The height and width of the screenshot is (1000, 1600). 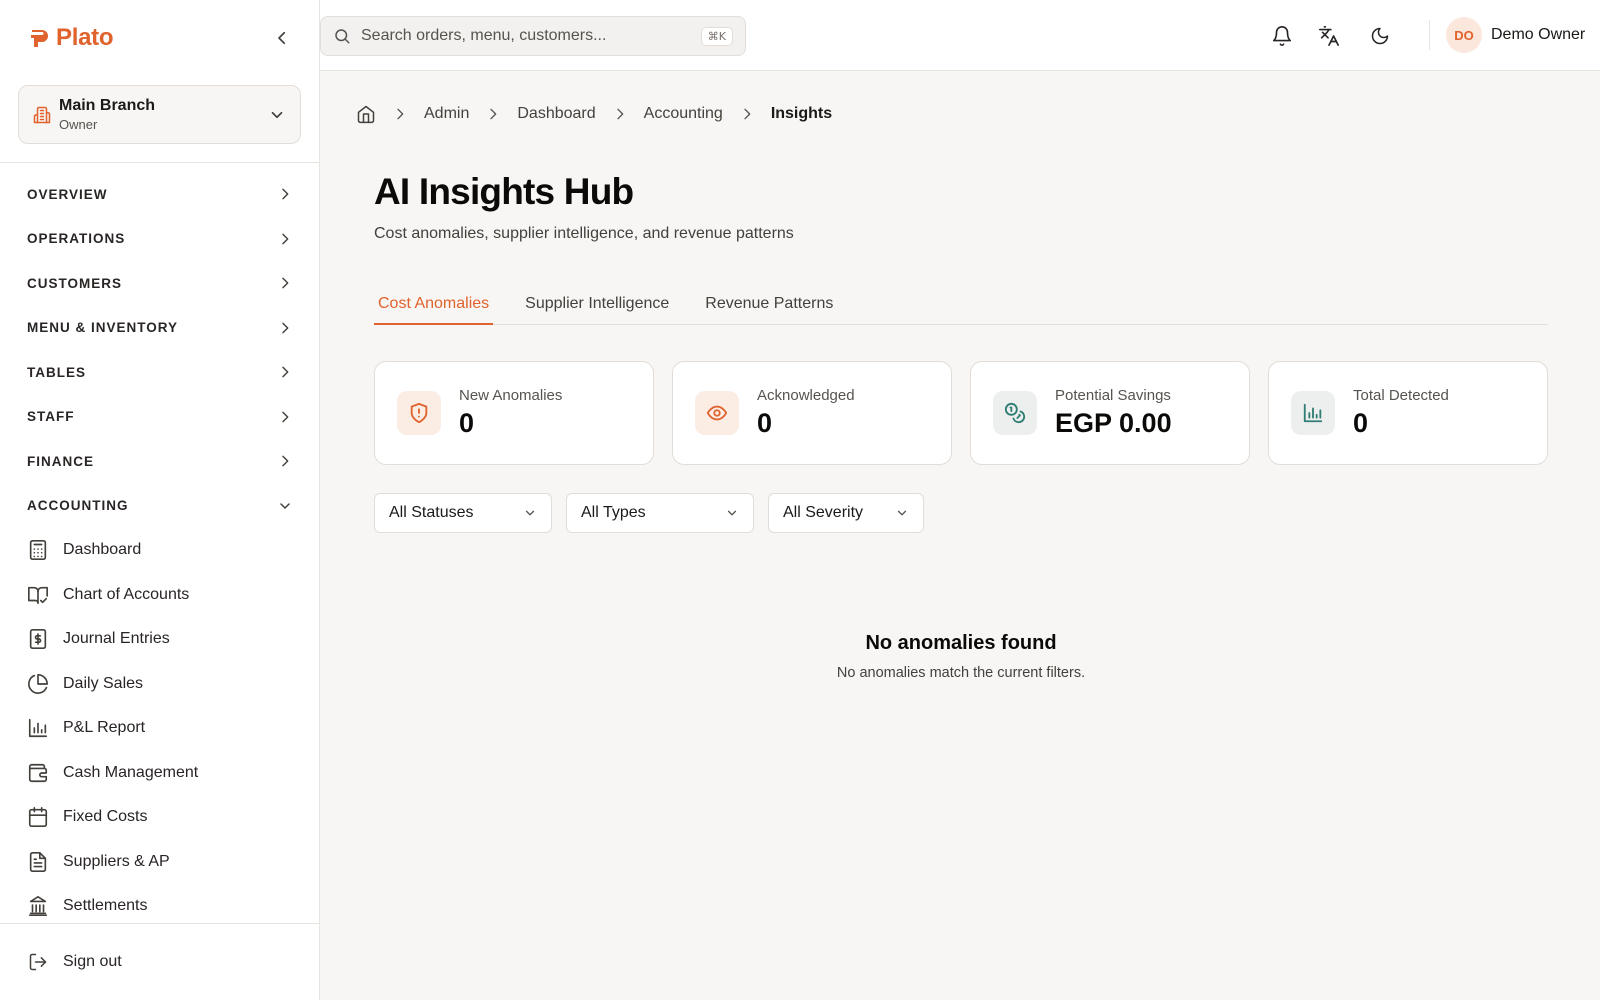 I want to click on breadcrumb: Admin Dashboard Accounting Insights, so click(x=594, y=114).